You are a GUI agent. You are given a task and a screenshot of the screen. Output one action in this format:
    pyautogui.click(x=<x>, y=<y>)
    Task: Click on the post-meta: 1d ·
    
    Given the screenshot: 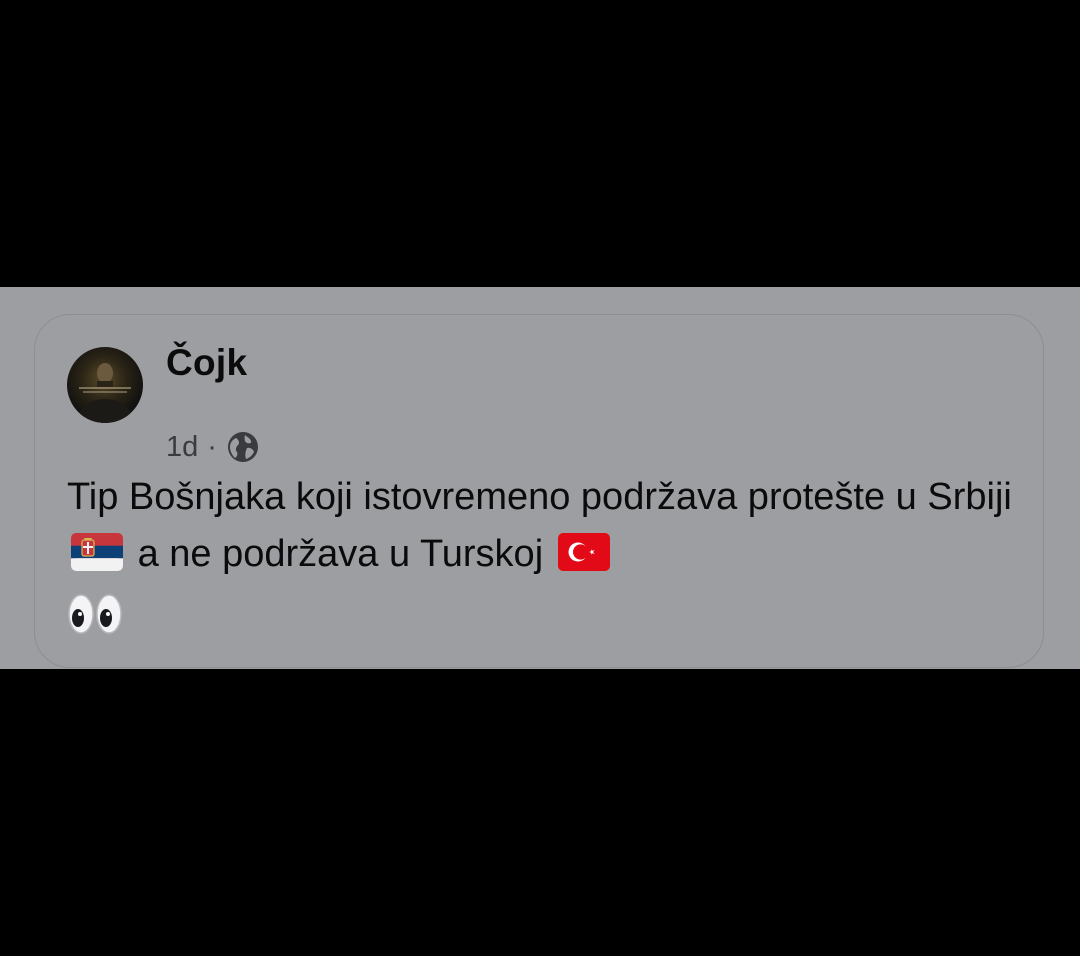 What is the action you would take?
    pyautogui.click(x=212, y=447)
    